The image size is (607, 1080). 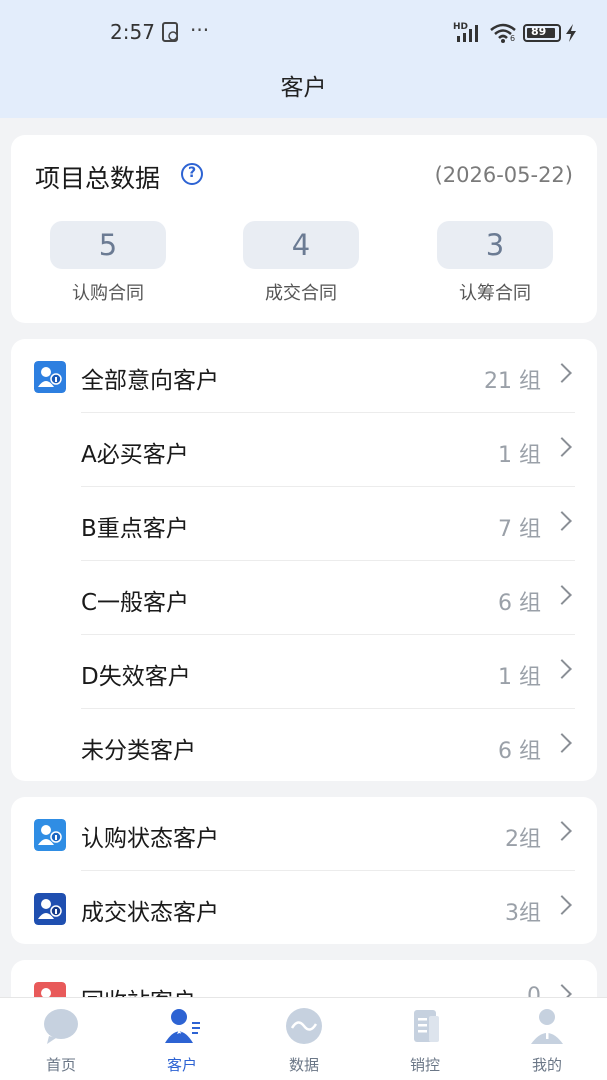 I want to click on app-header: 2:57 ··· HD 6 89 客户, so click(x=303, y=59).